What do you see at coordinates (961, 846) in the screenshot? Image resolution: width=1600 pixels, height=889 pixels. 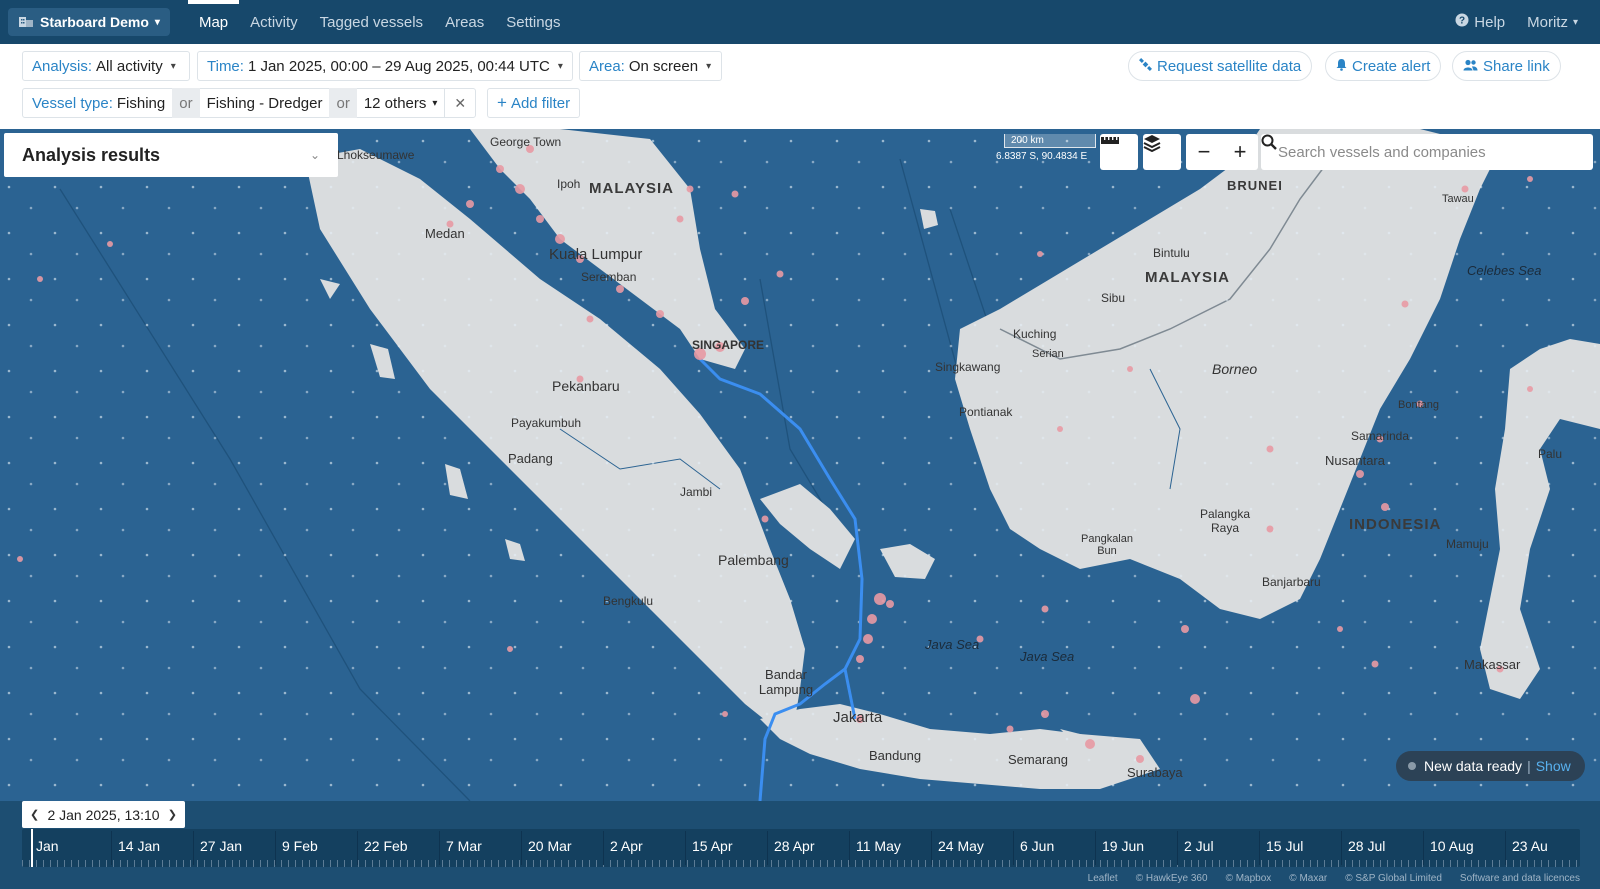 I see `timeline-label: 24 May` at bounding box center [961, 846].